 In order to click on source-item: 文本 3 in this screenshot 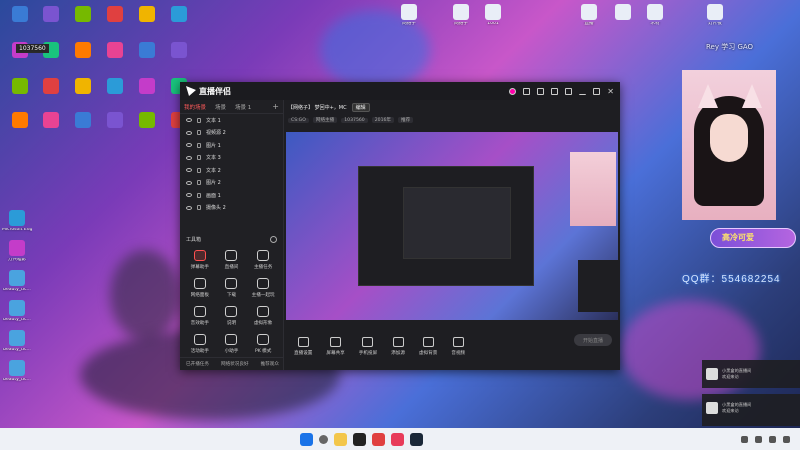, I will do `click(231, 158)`.